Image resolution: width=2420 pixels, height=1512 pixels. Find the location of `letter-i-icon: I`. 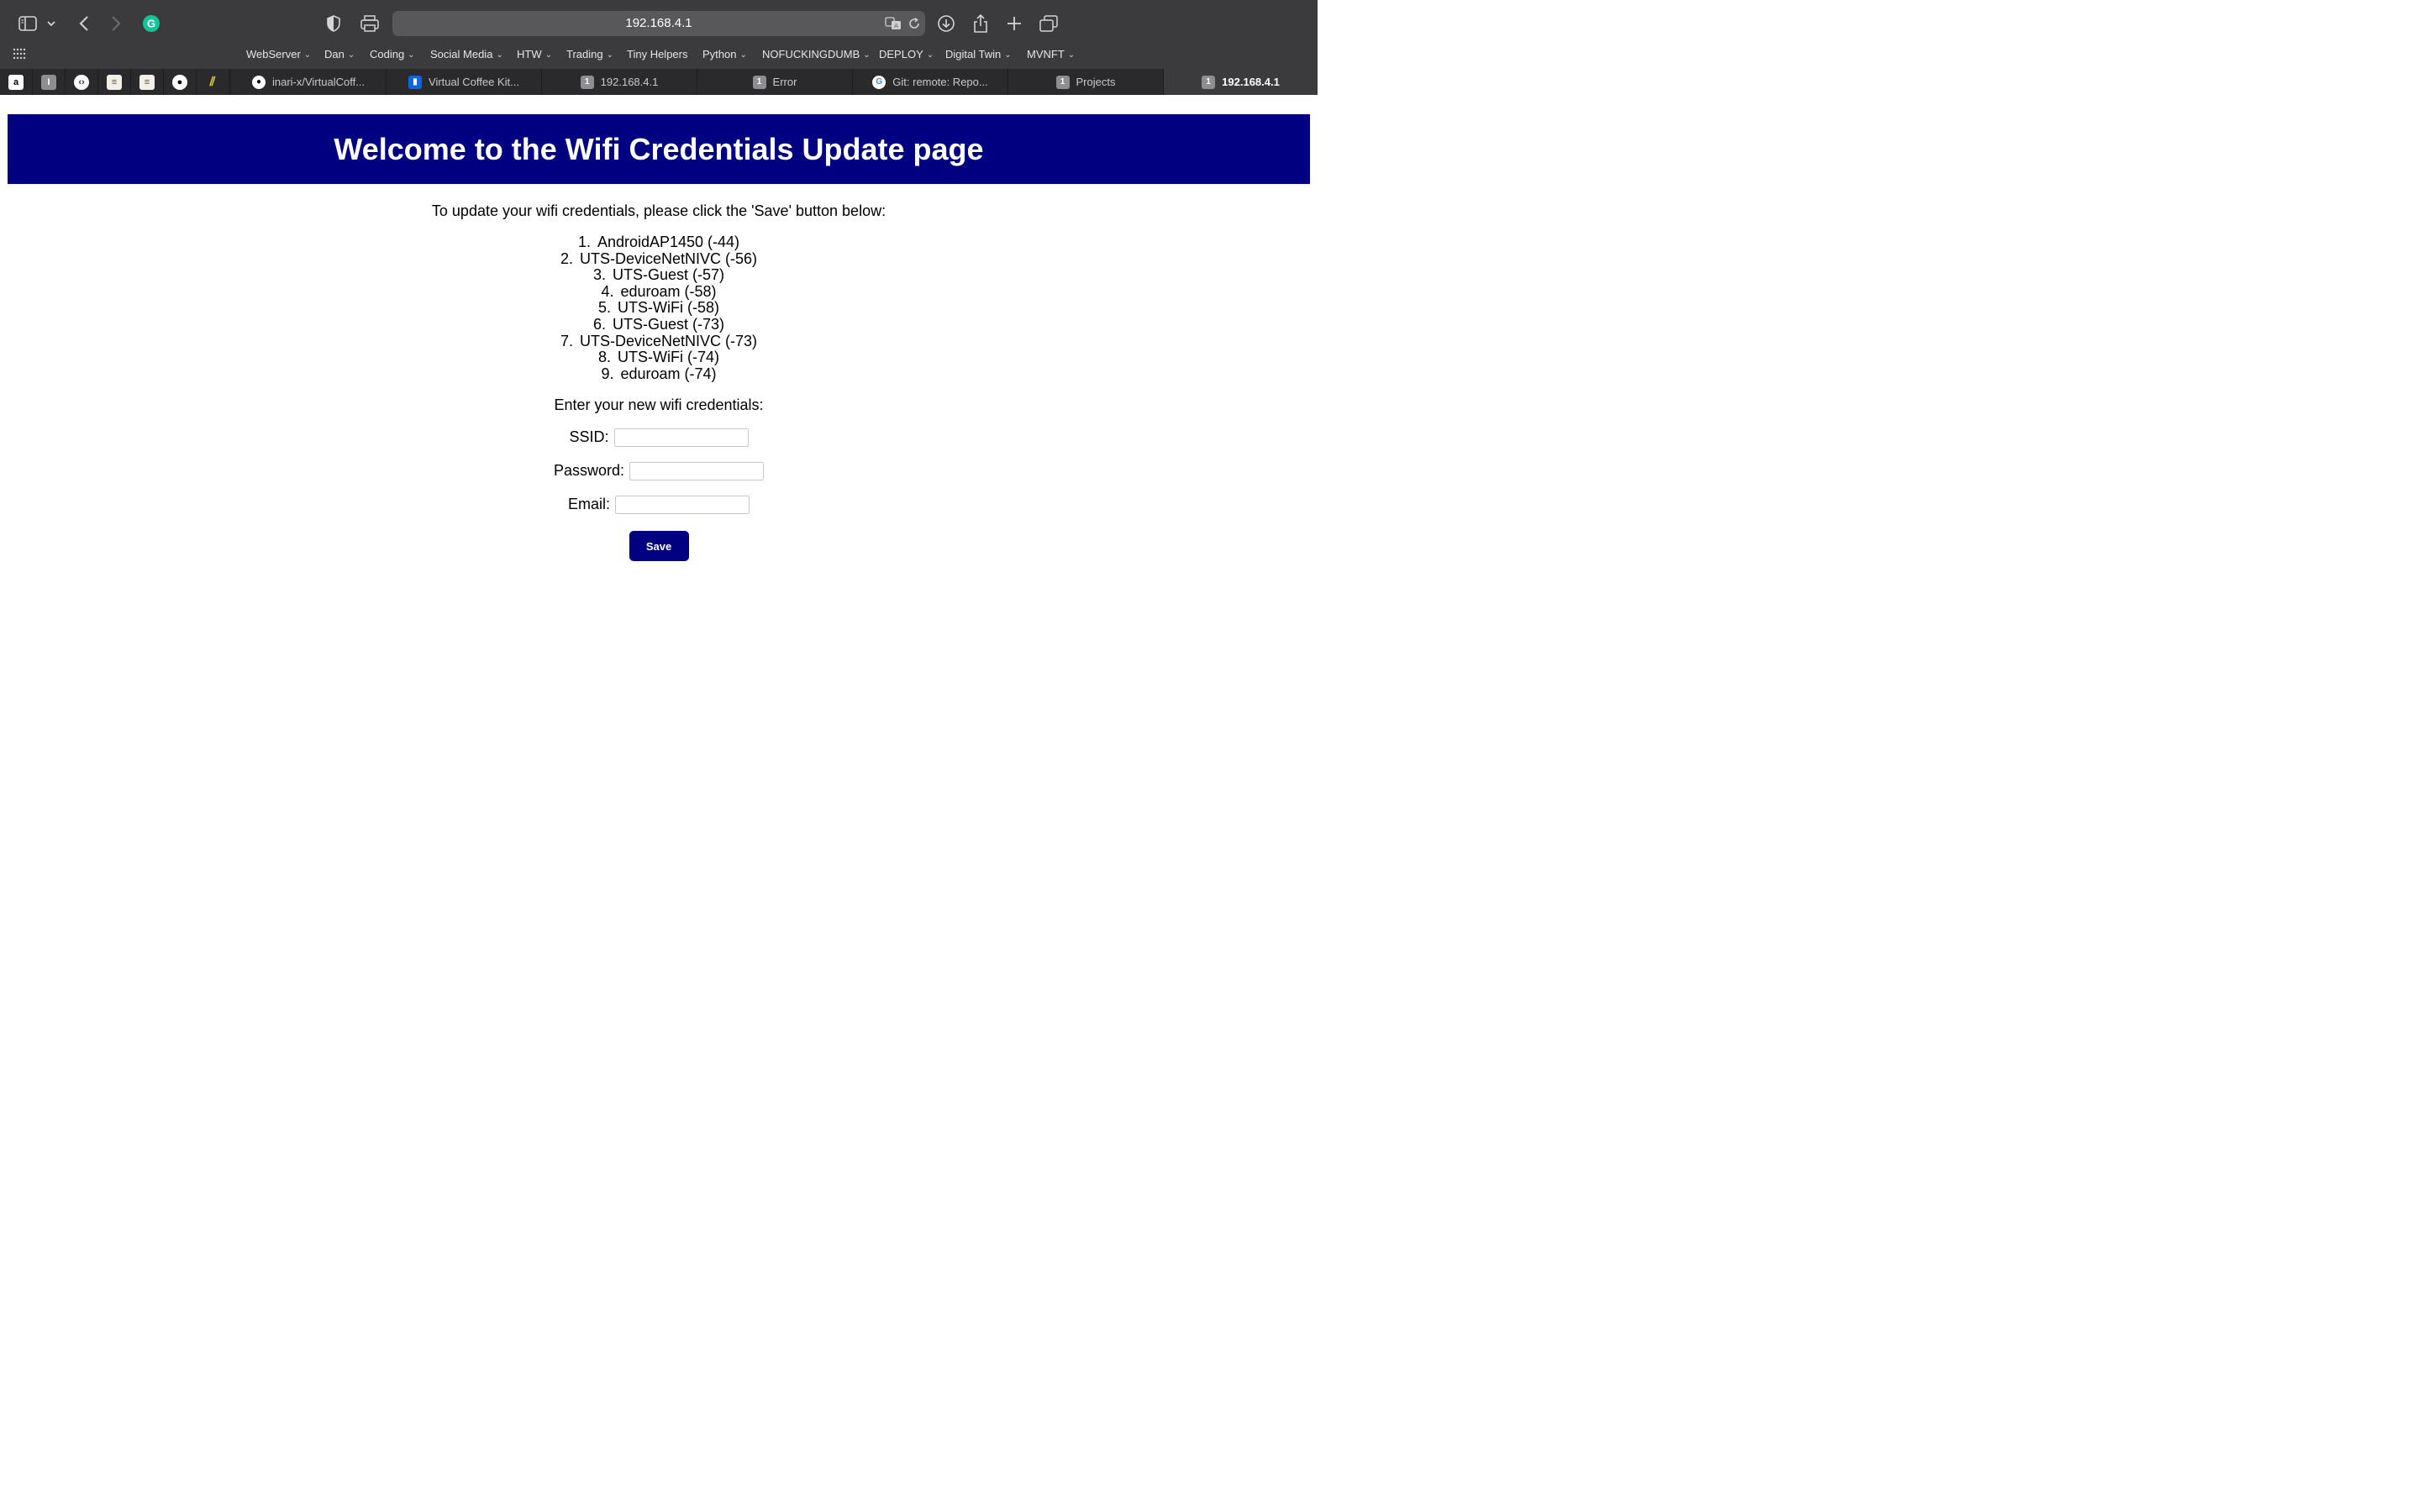

letter-i-icon: I is located at coordinates (49, 82).